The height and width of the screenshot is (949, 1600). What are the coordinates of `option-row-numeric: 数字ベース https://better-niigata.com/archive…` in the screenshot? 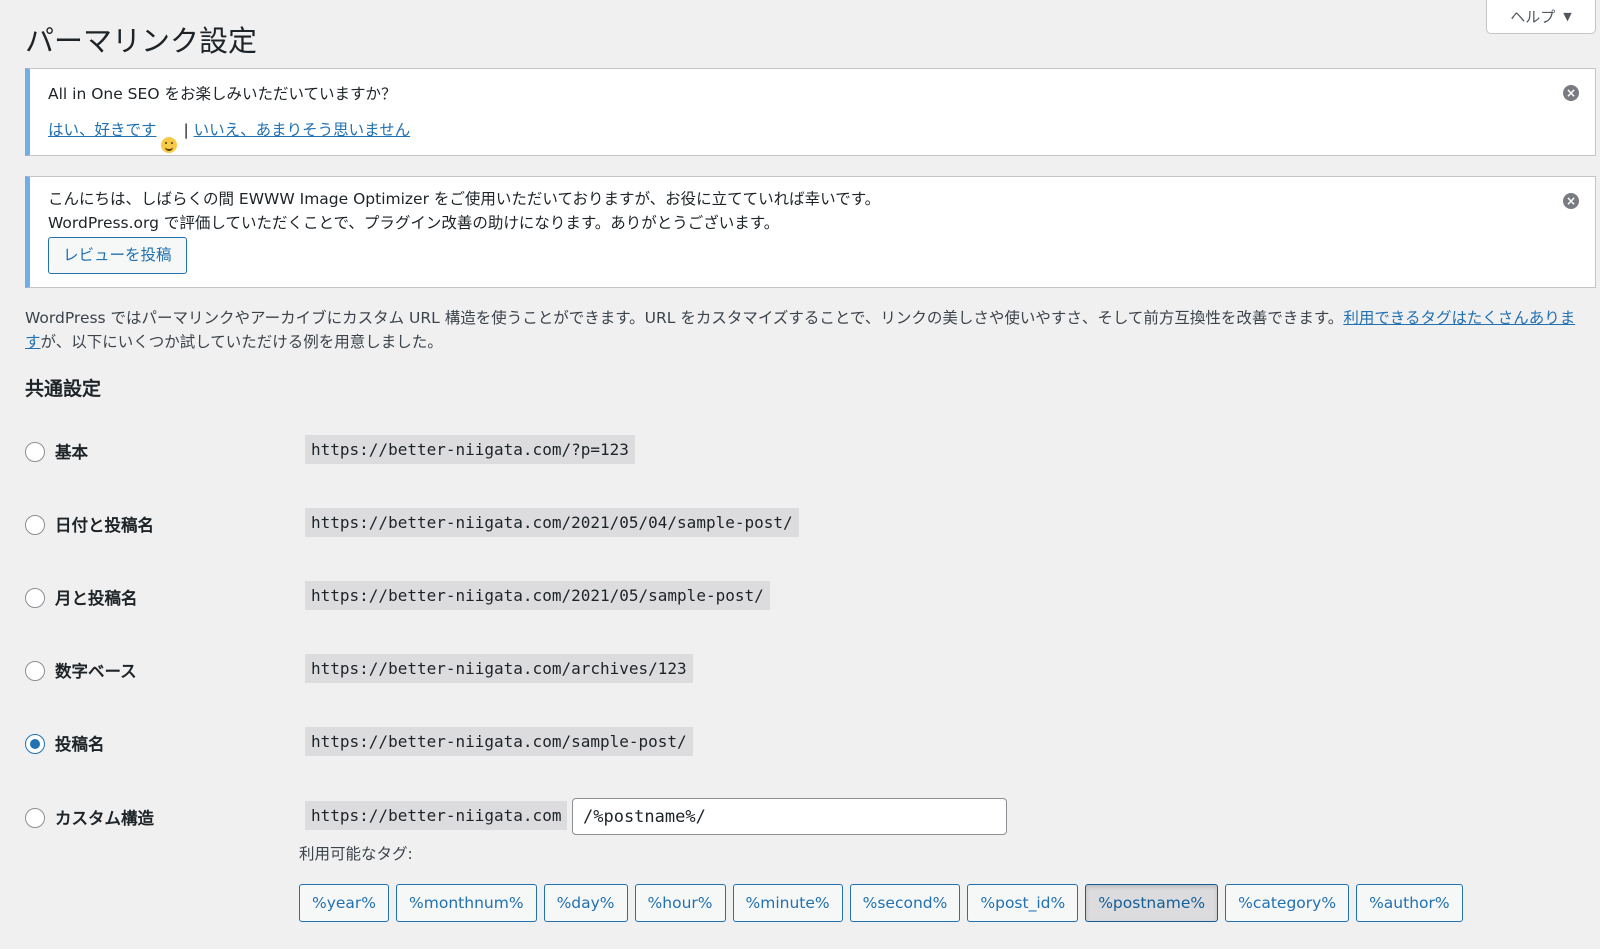 It's located at (775, 670).